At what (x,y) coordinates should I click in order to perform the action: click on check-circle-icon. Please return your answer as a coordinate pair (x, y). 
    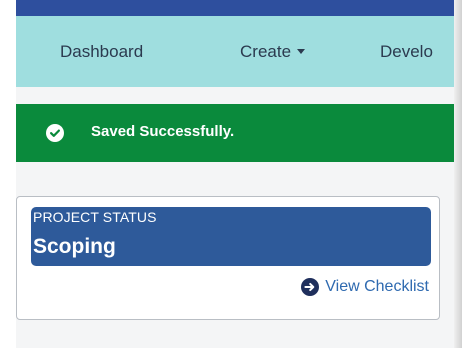
    Looking at the image, I should click on (55, 133).